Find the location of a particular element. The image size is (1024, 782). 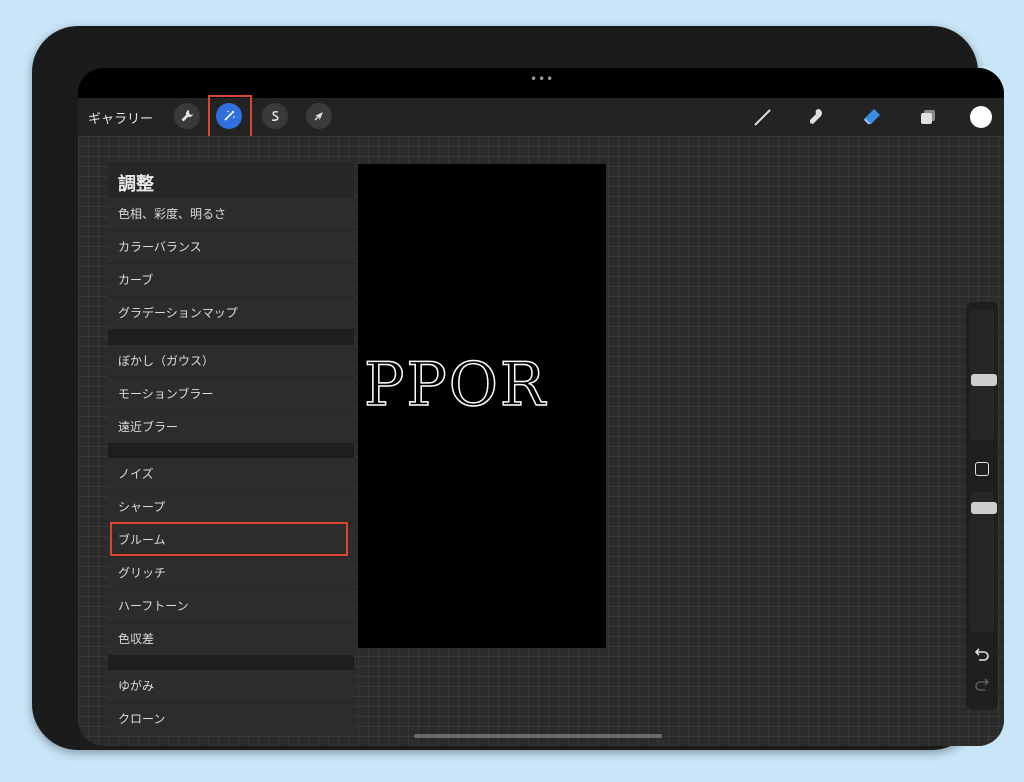

brush-size-slider is located at coordinates (983, 375).